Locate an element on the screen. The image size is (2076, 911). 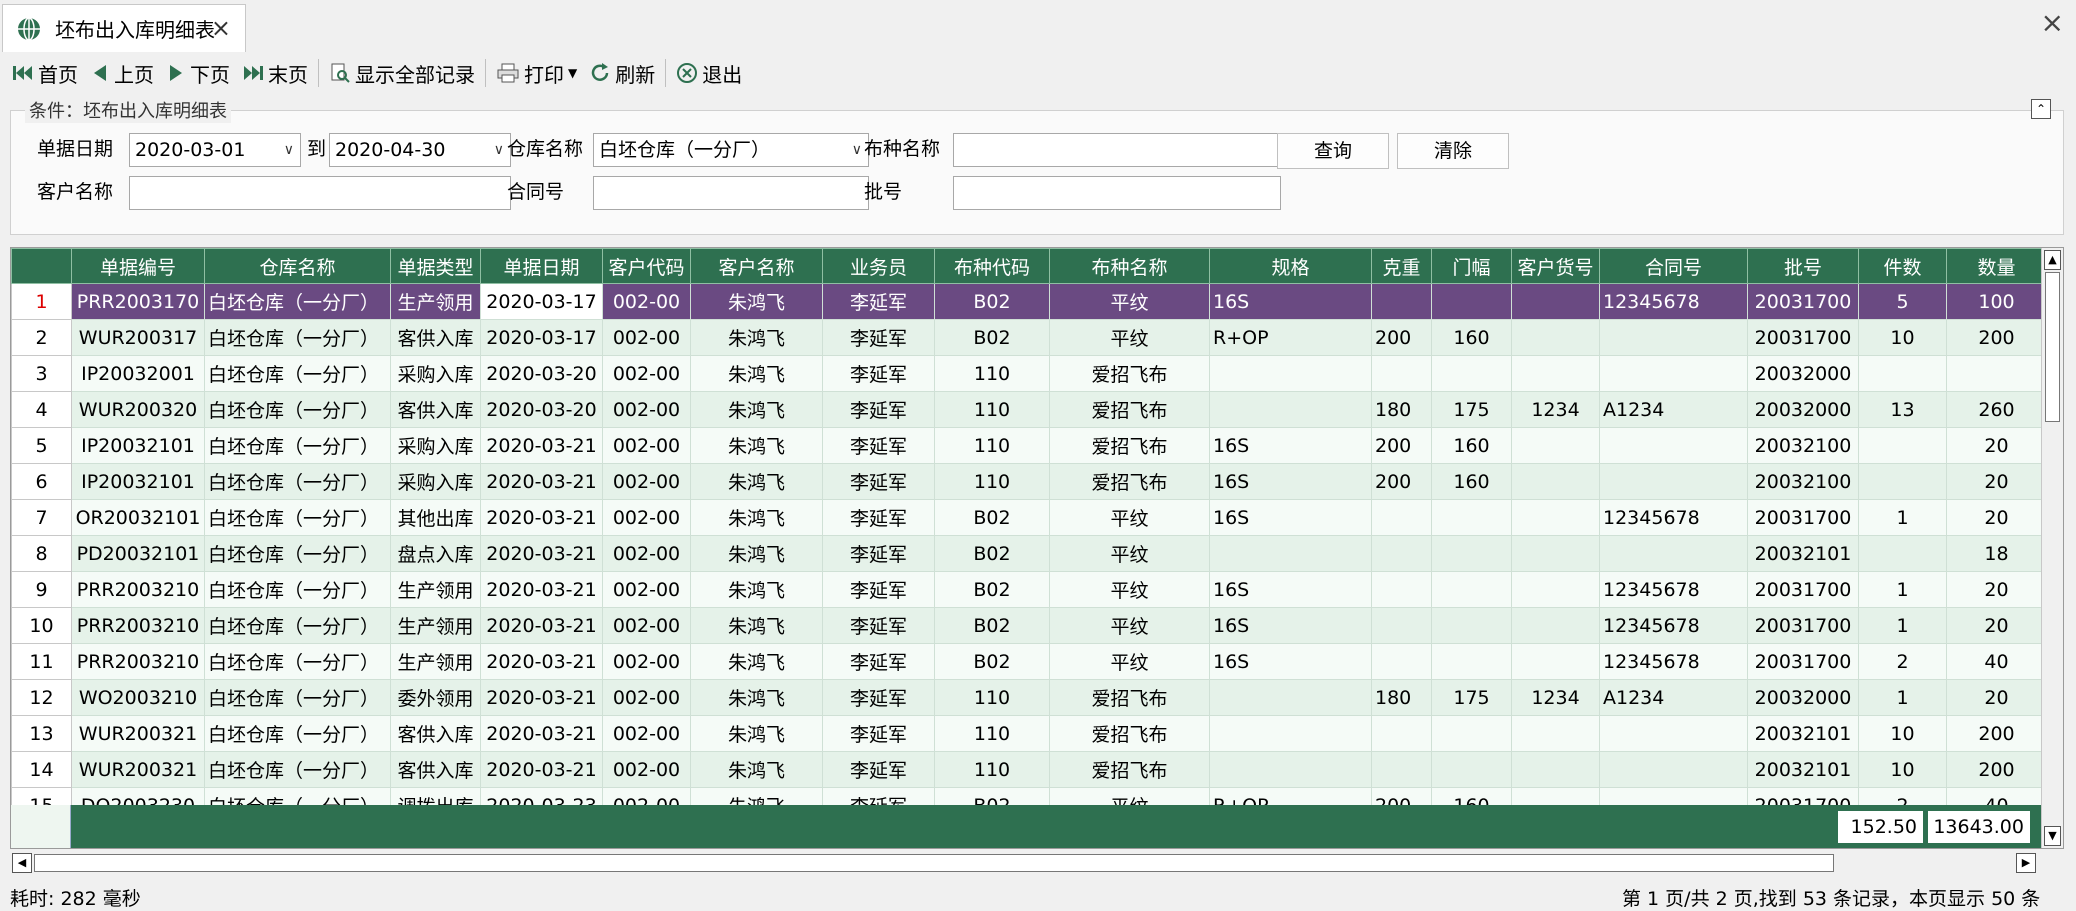
table-cell: PD20032101 is located at coordinates (138, 553).